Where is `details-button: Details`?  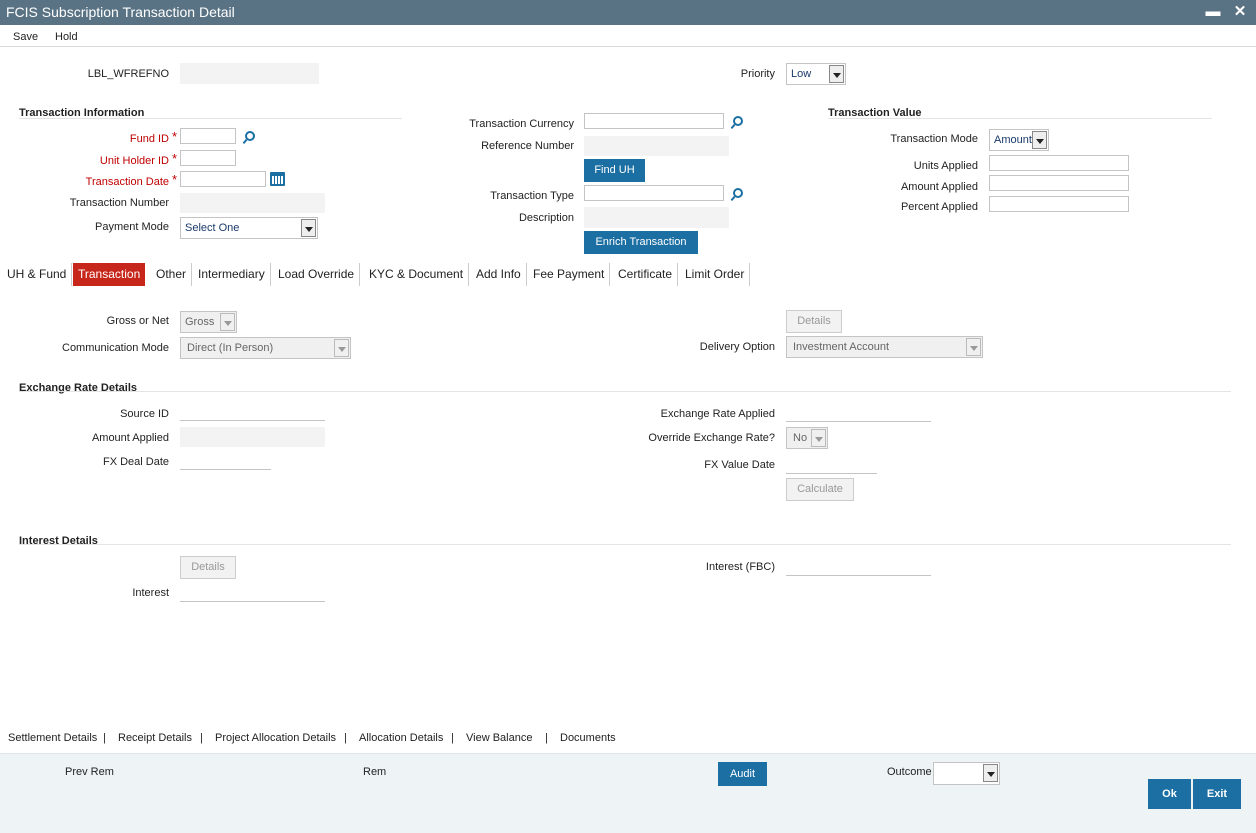 details-button: Details is located at coordinates (814, 321).